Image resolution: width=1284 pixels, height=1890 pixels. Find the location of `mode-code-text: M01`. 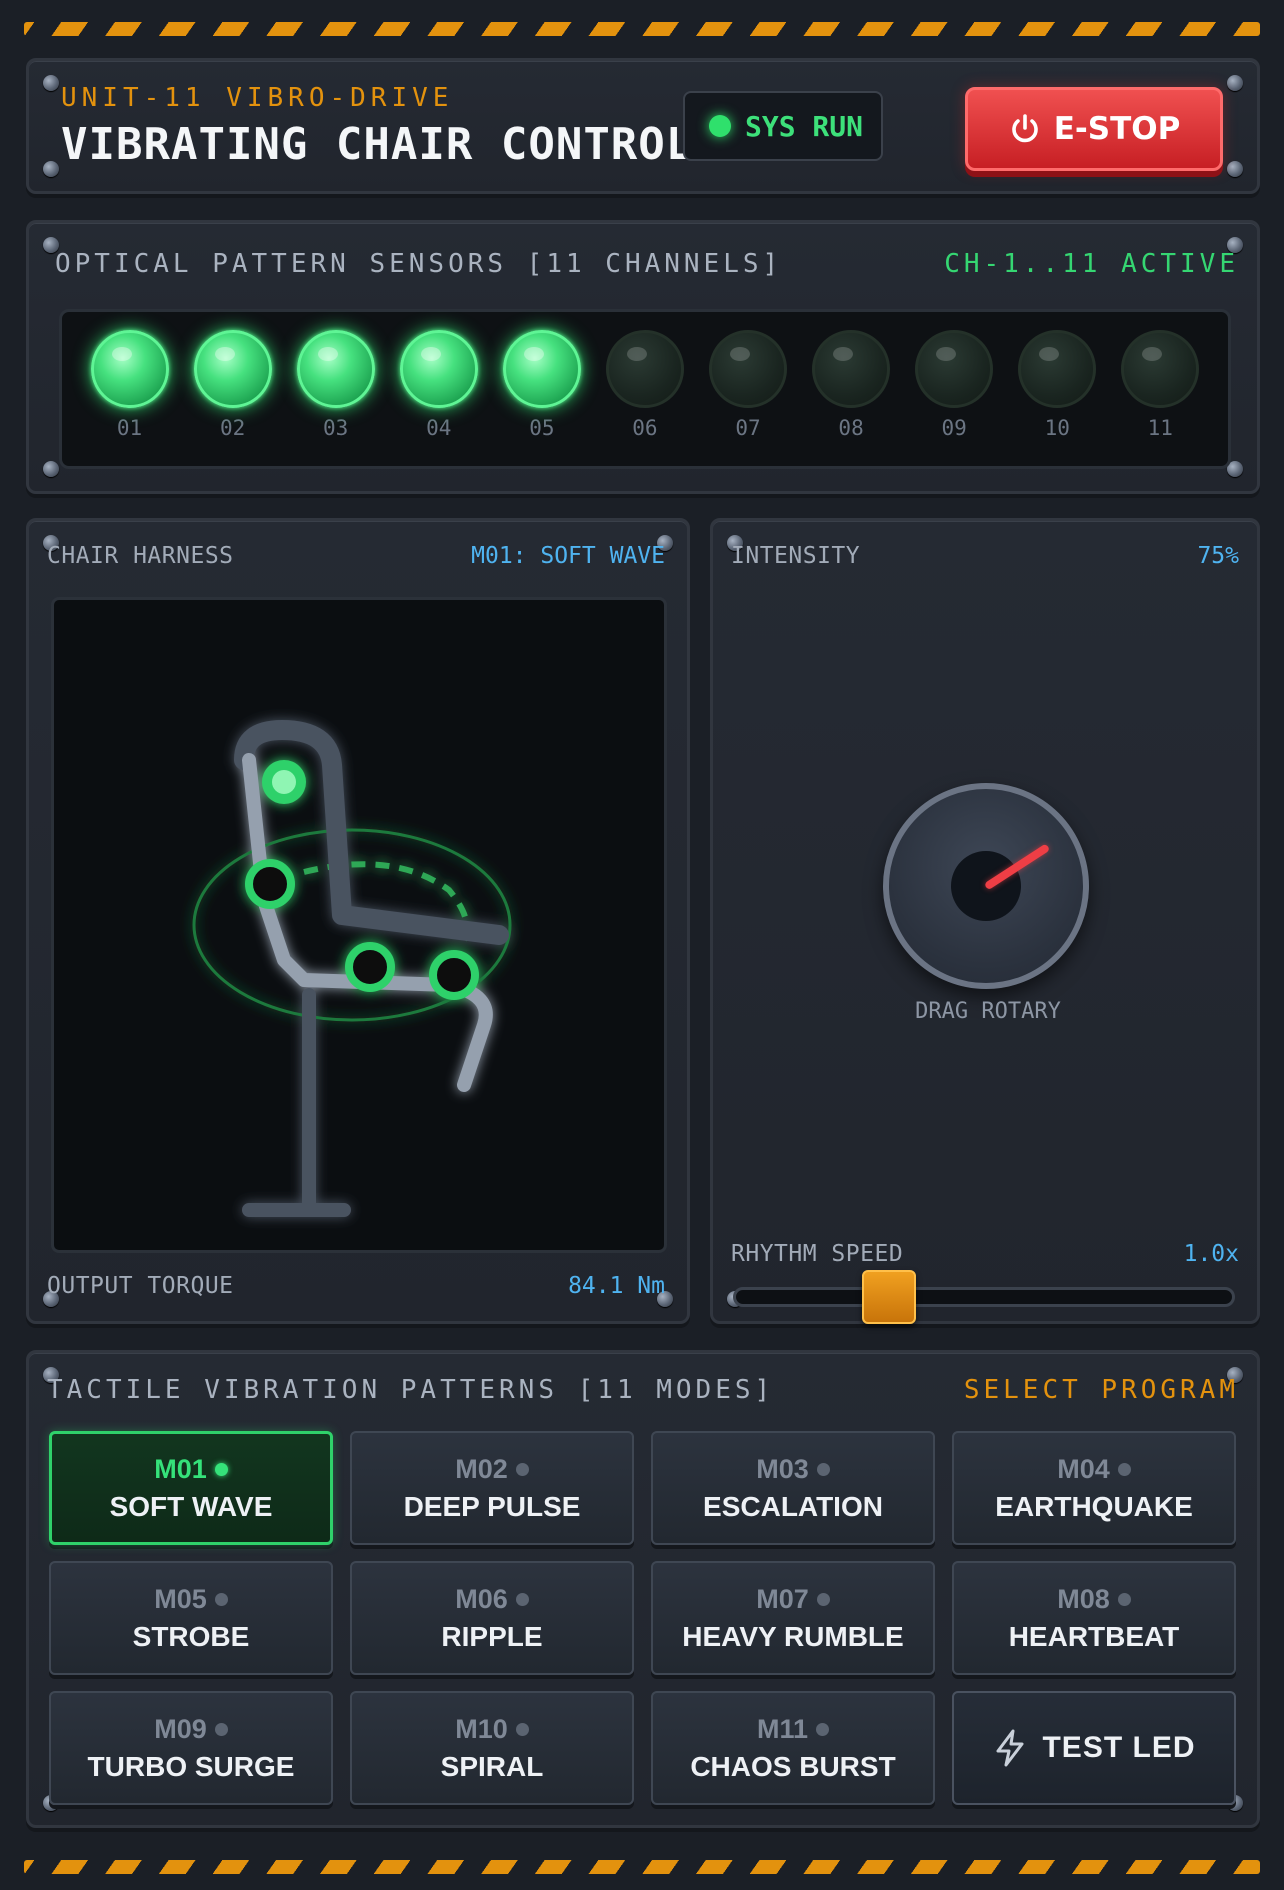

mode-code-text: M01 is located at coordinates (180, 1468).